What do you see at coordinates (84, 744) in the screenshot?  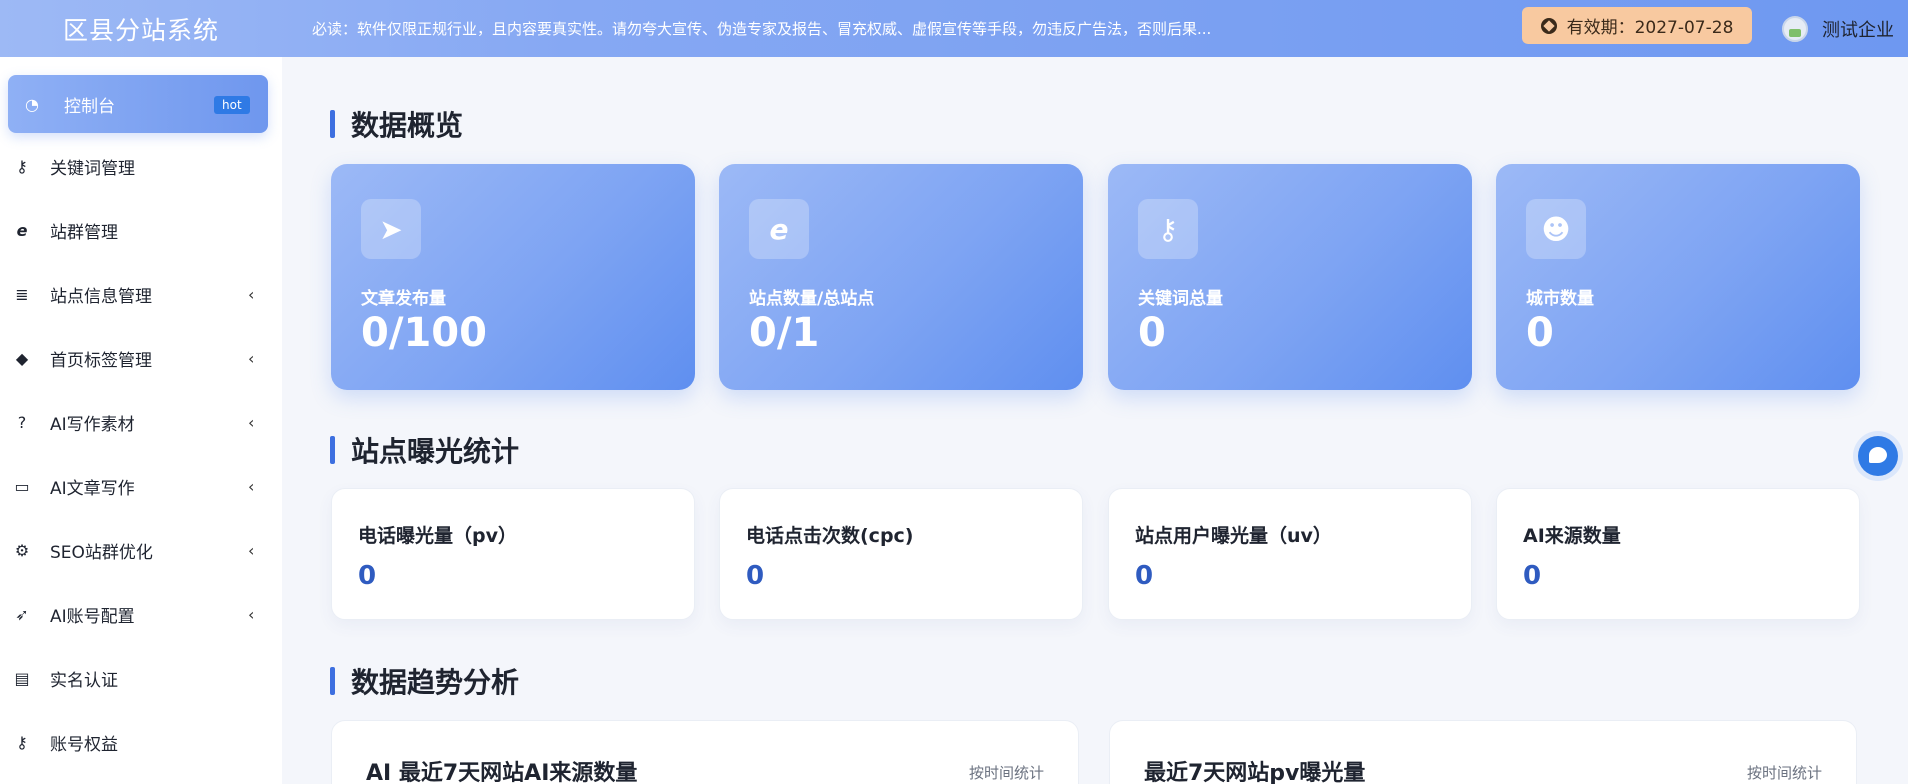 I see `sidebar-item-label: 账号权益` at bounding box center [84, 744].